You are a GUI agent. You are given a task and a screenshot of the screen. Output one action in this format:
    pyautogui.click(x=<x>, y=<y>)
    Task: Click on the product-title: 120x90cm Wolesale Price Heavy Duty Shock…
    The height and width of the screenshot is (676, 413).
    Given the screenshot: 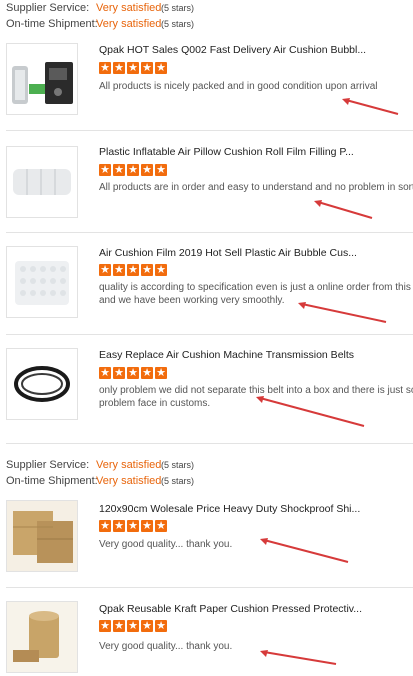 What is the action you would take?
    pyautogui.click(x=229, y=509)
    